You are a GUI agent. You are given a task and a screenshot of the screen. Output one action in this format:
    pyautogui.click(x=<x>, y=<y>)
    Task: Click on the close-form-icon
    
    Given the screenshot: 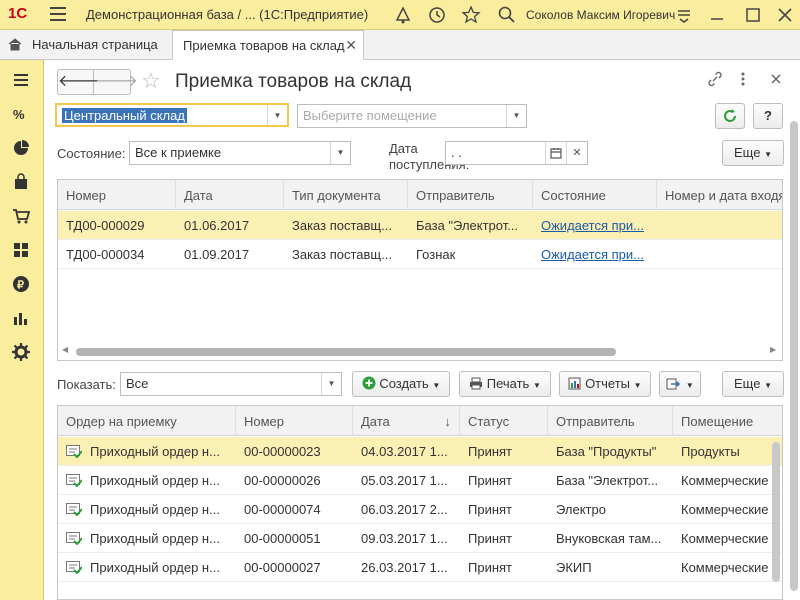 What is the action you would take?
    pyautogui.click(x=776, y=79)
    